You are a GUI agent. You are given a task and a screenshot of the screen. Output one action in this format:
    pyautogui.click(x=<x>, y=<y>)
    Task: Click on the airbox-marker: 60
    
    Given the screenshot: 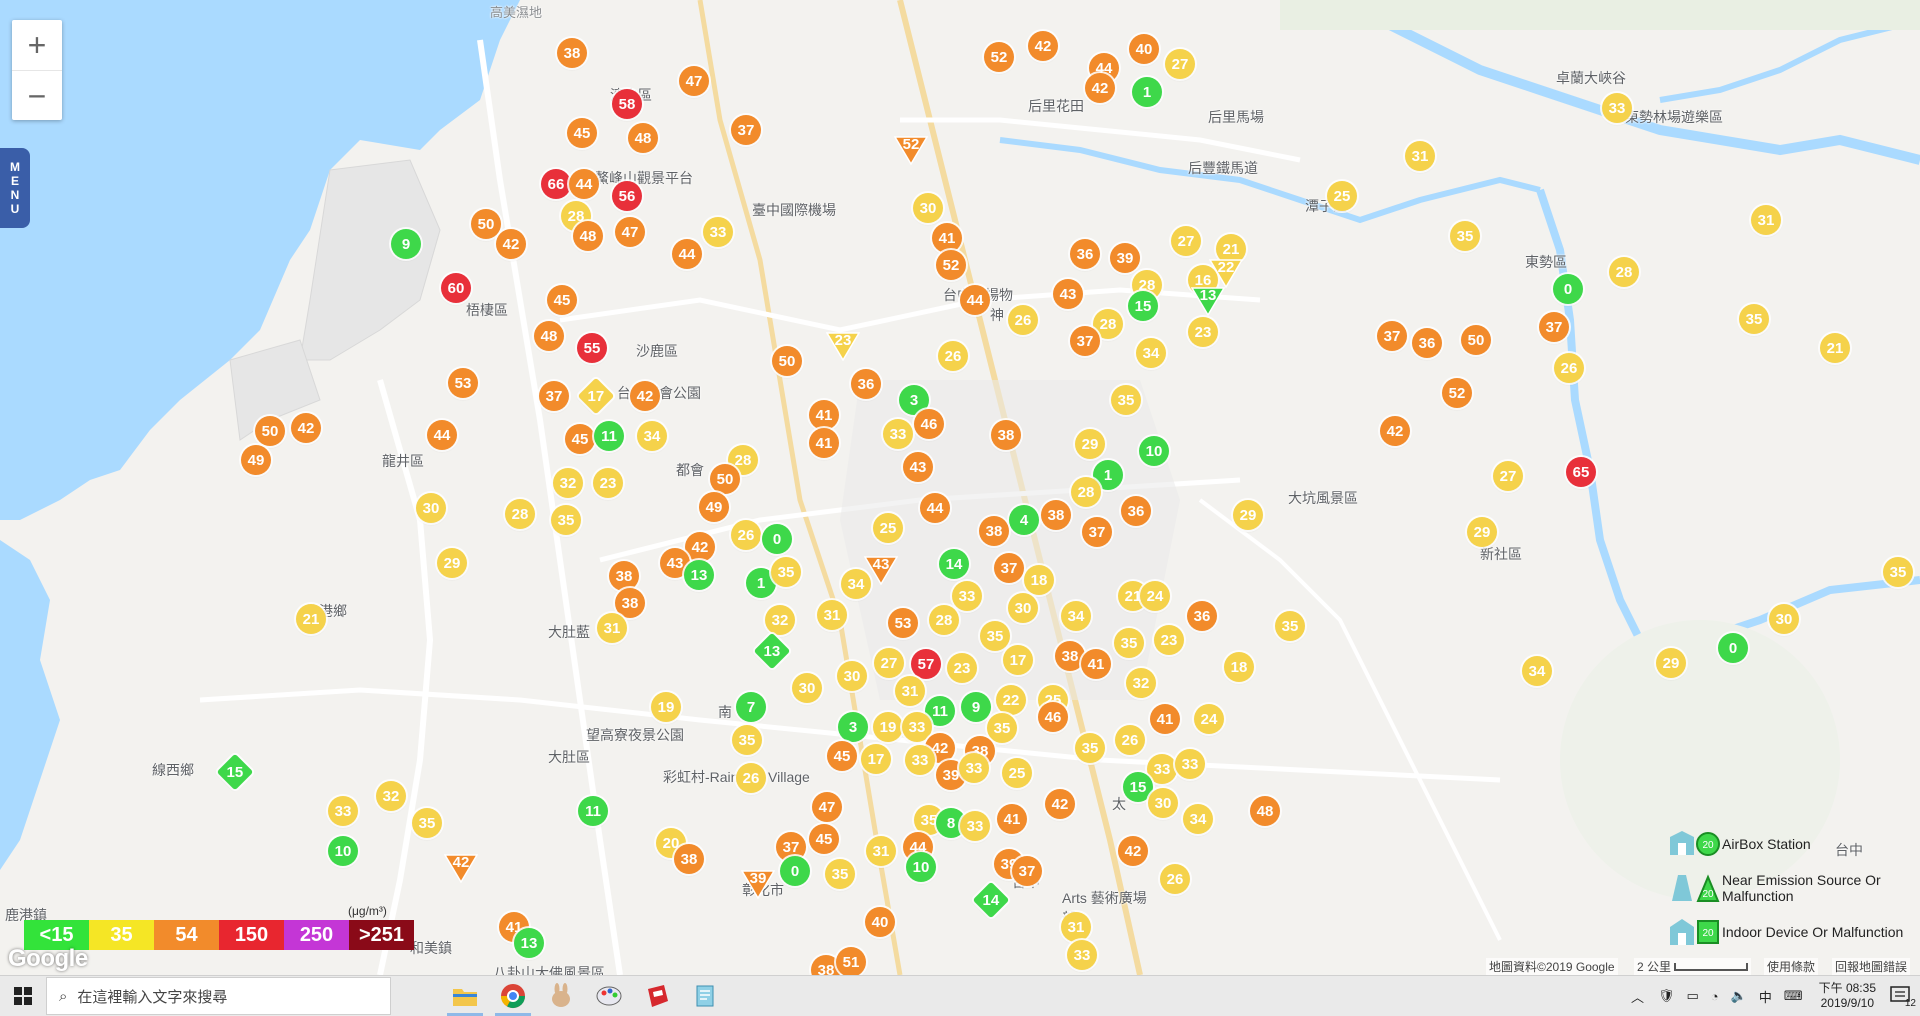 What is the action you would take?
    pyautogui.click(x=456, y=288)
    